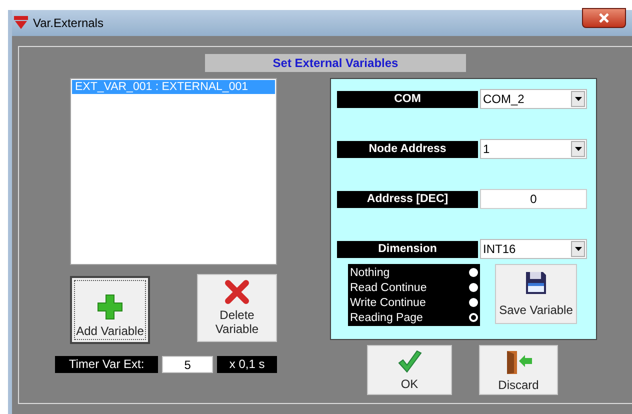  I want to click on radio-label: Read Continue, so click(388, 288).